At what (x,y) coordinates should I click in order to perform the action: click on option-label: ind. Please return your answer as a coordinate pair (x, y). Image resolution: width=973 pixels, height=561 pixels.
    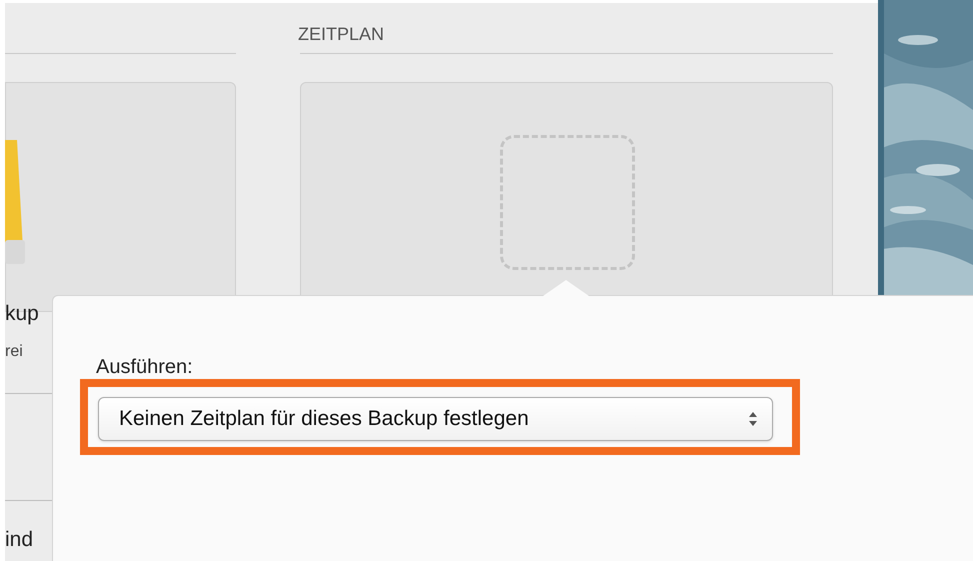
    Looking at the image, I should click on (19, 540).